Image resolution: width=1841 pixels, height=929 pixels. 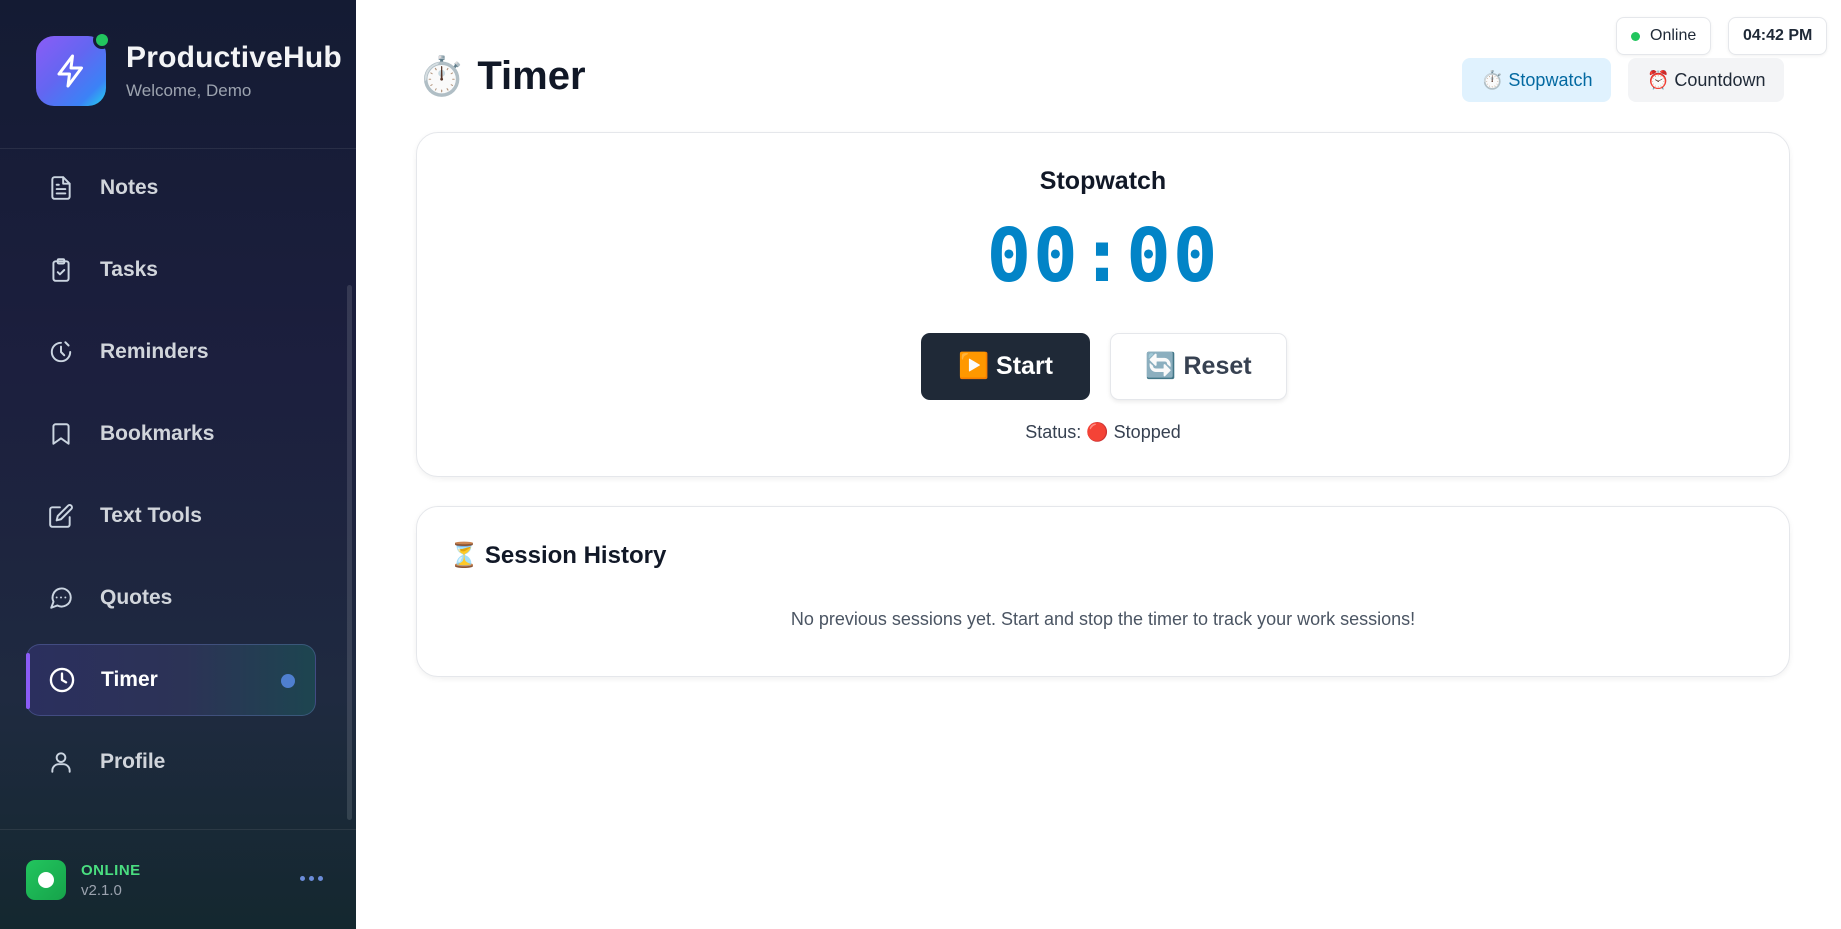 I want to click on sidebar-item-quotes: Quotes, so click(x=171, y=598).